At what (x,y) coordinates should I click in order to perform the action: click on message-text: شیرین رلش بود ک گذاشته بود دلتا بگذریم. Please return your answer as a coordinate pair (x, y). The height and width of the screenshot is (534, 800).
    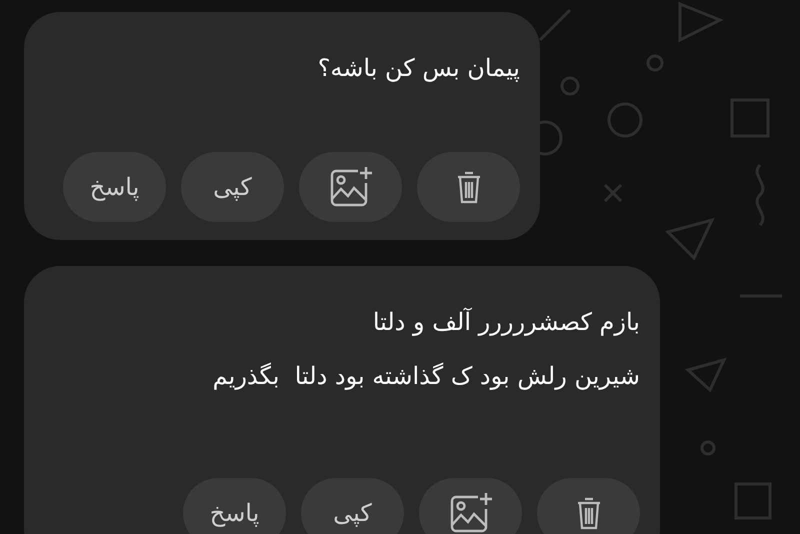
    Looking at the image, I should click on (426, 376).